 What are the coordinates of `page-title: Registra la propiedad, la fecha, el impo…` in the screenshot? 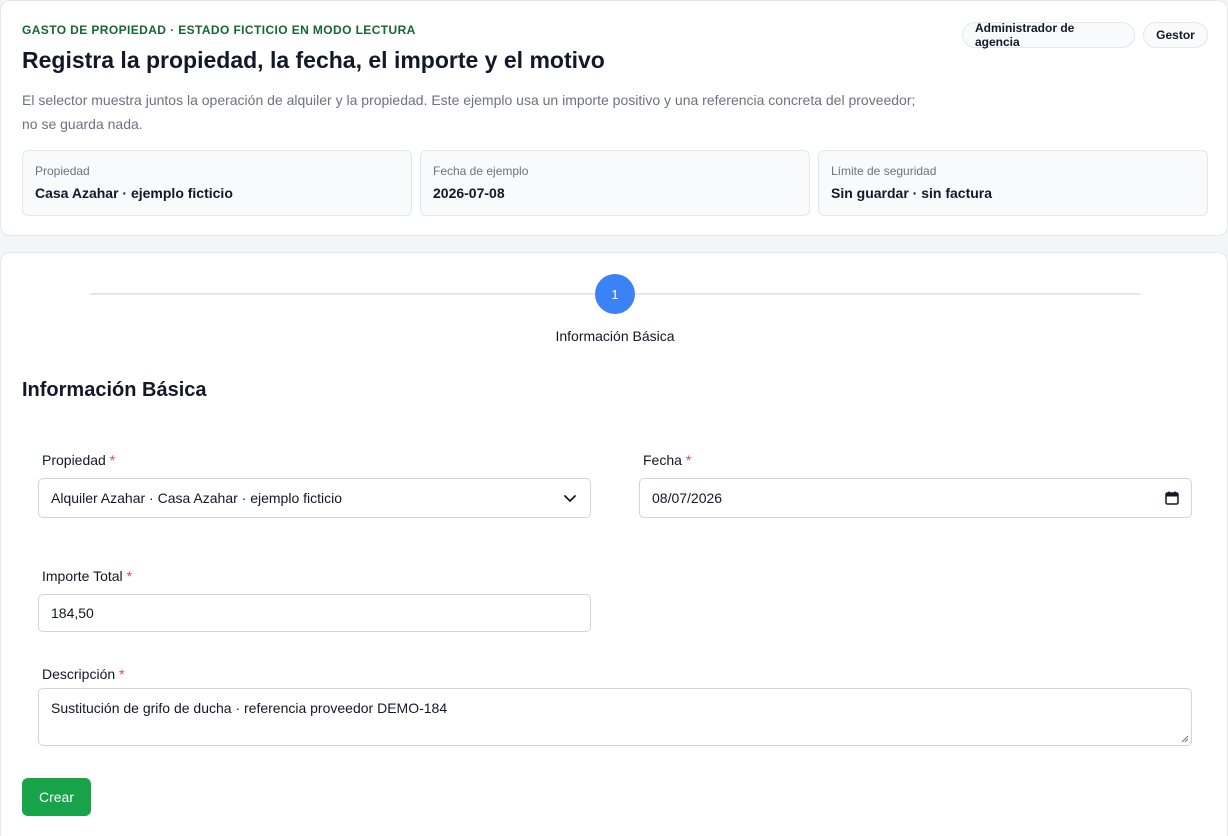 It's located at (313, 60).